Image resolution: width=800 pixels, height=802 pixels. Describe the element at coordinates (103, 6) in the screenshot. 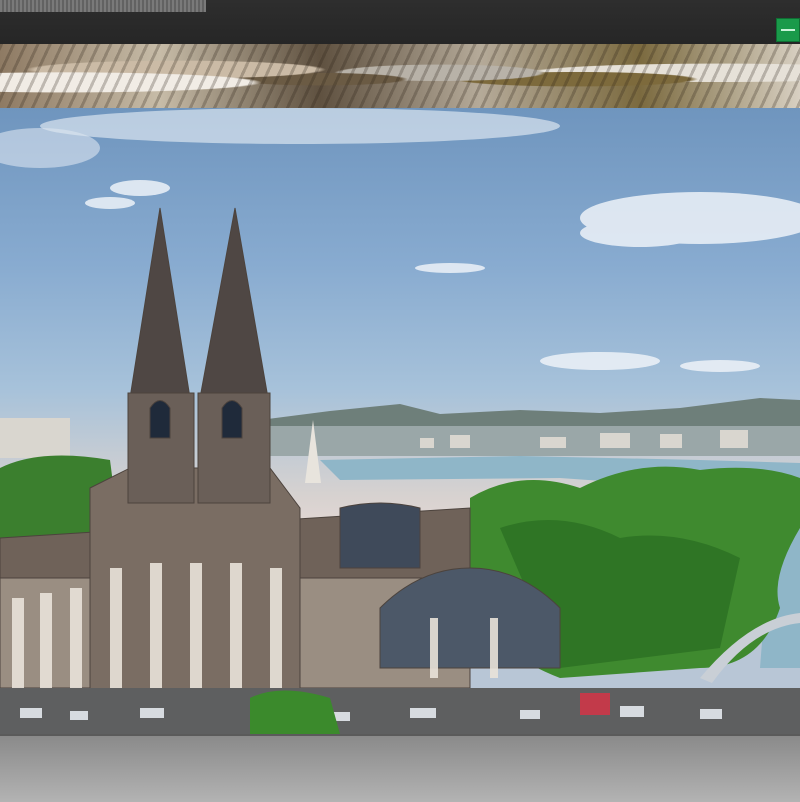

I see `window-title` at that location.